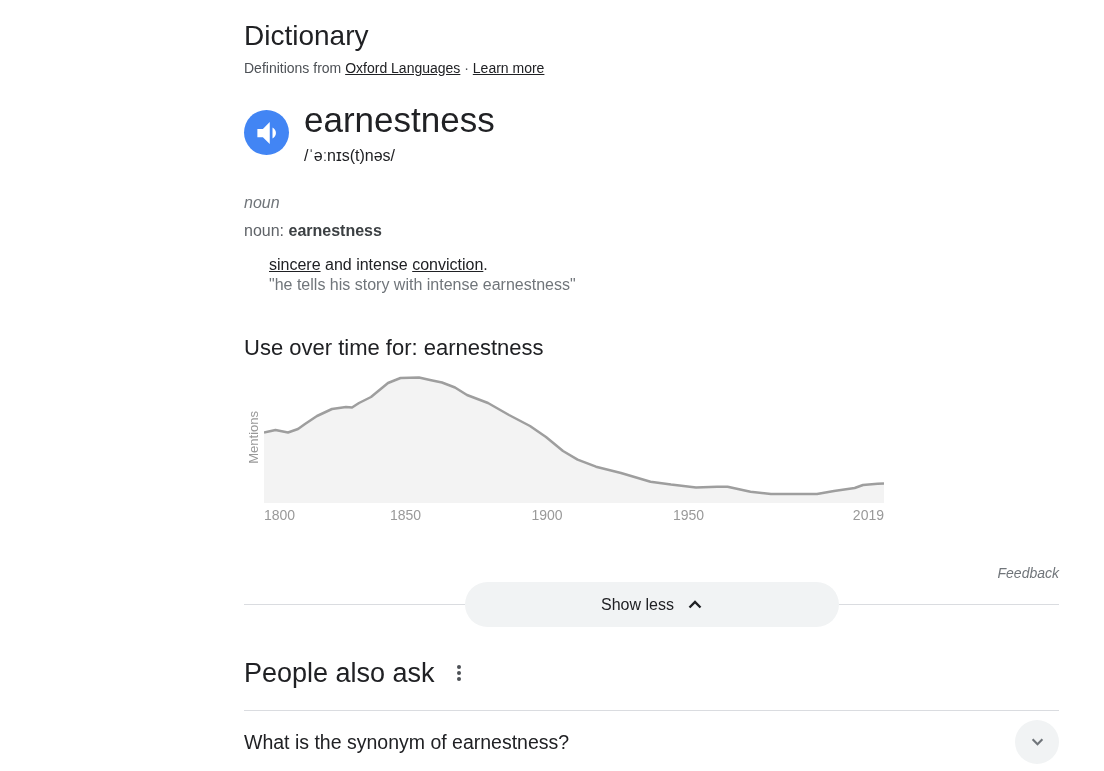 The height and width of the screenshot is (771, 1104). Describe the element at coordinates (295, 264) in the screenshot. I see `word-link: sincere` at that location.